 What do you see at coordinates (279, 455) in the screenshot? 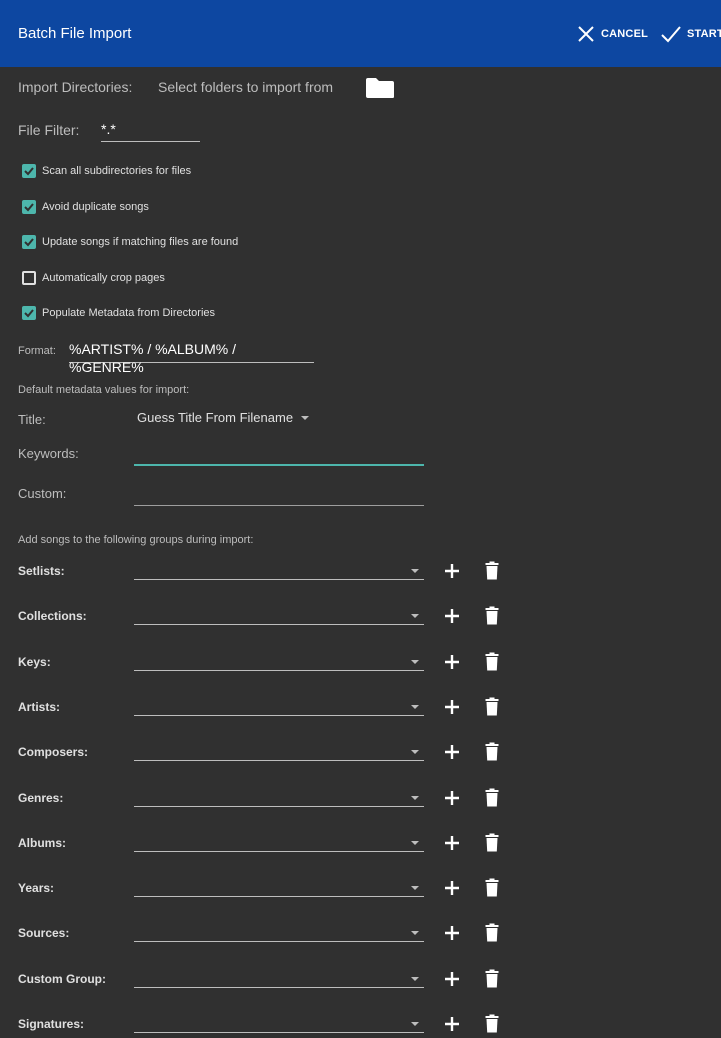
I see `keywords-input` at bounding box center [279, 455].